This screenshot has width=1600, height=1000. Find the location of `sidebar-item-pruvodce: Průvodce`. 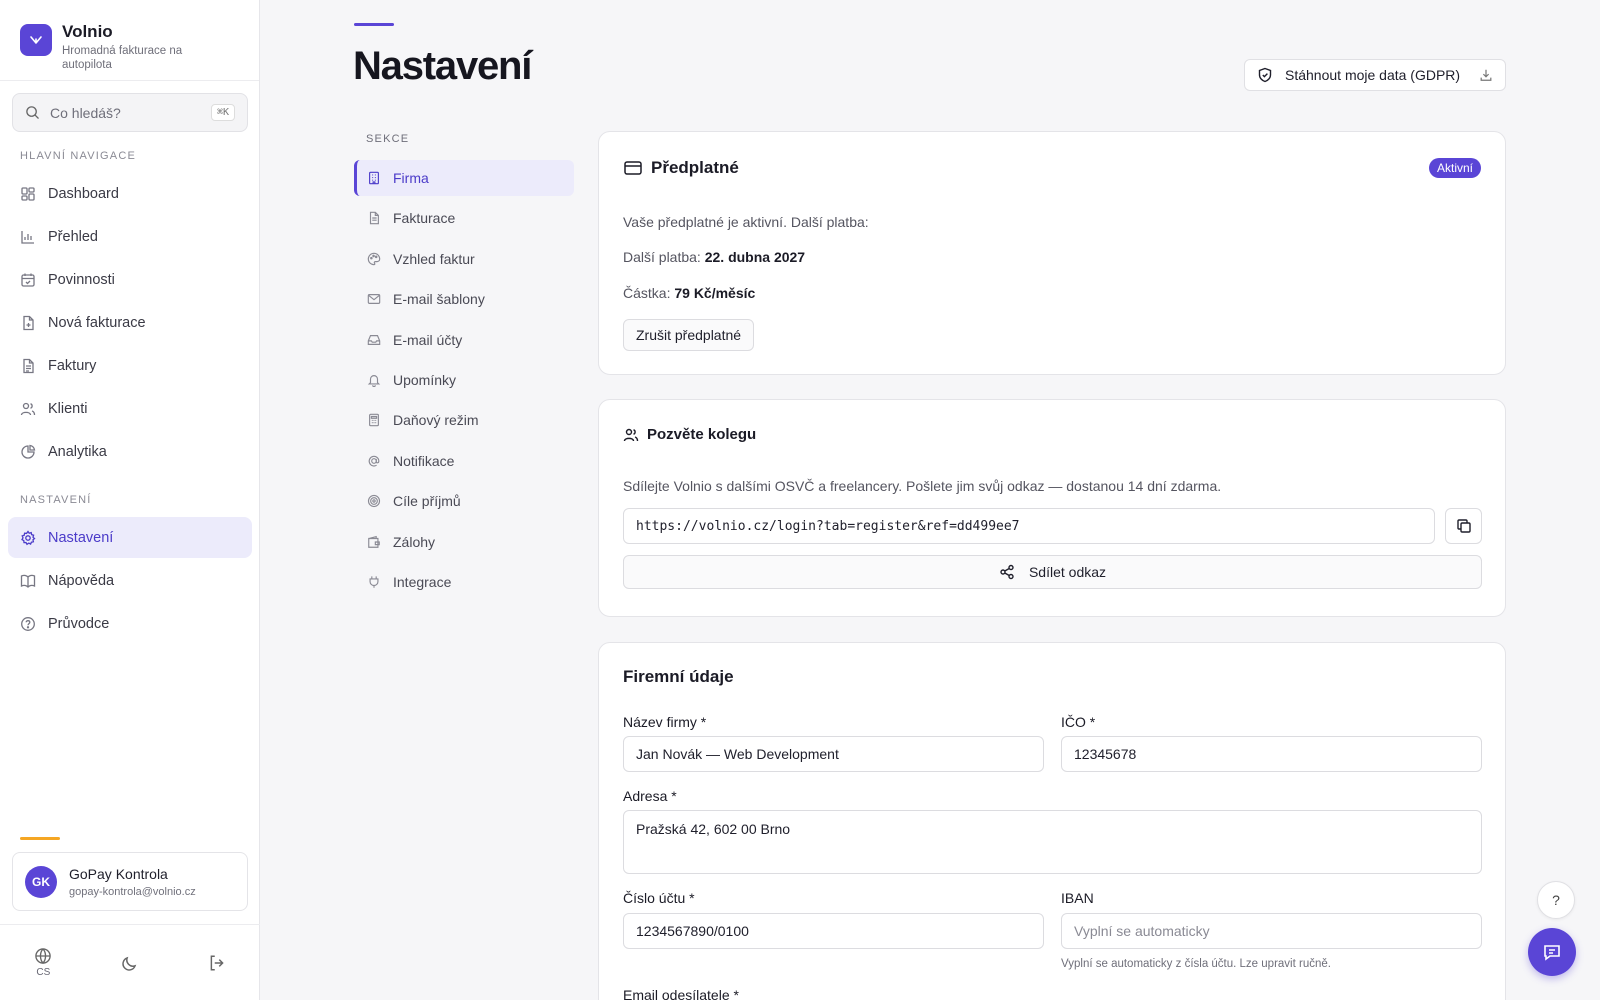

sidebar-item-pruvodce: Průvodce is located at coordinates (130, 623).